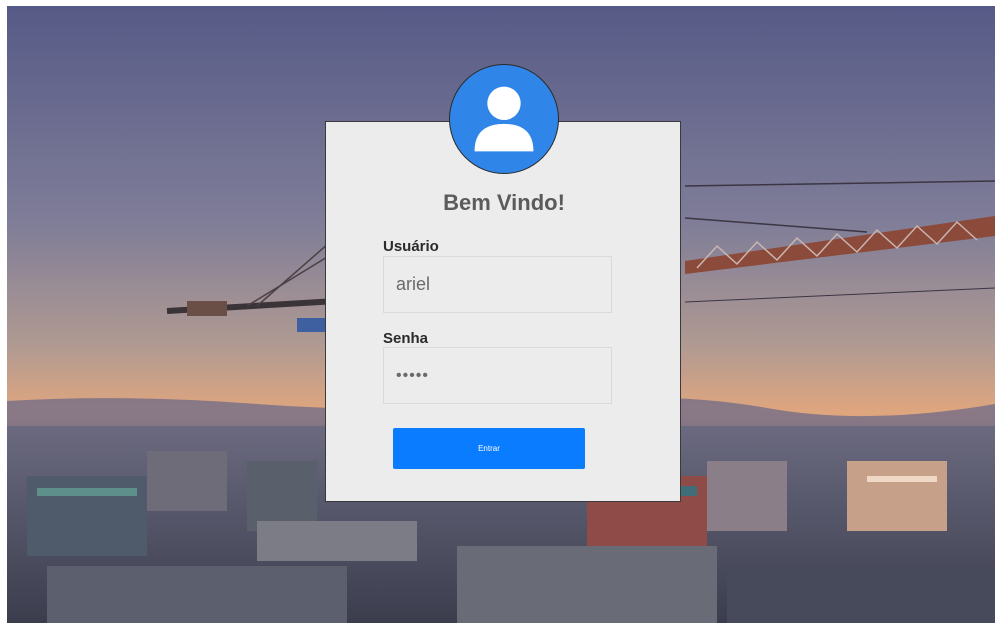 The width and height of the screenshot is (995, 623). What do you see at coordinates (497, 284) in the screenshot?
I see `username-input` at bounding box center [497, 284].